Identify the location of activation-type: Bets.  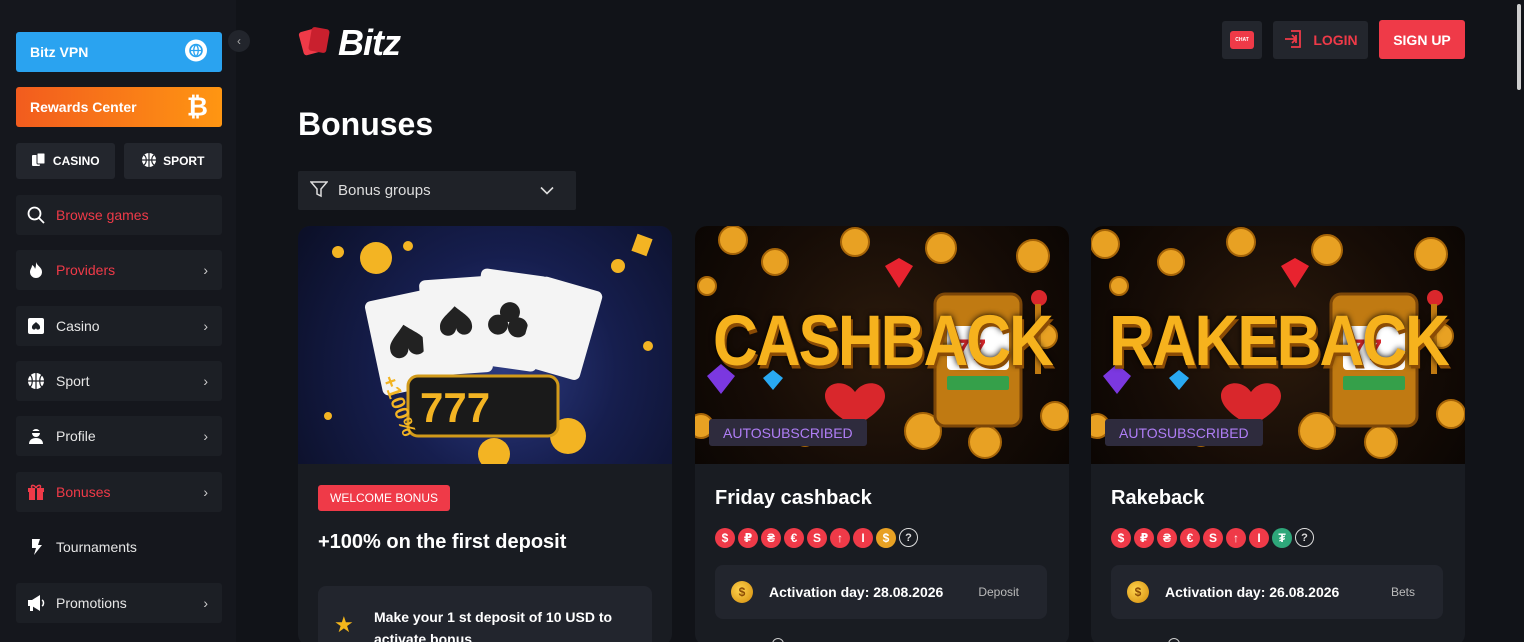
(1402, 592).